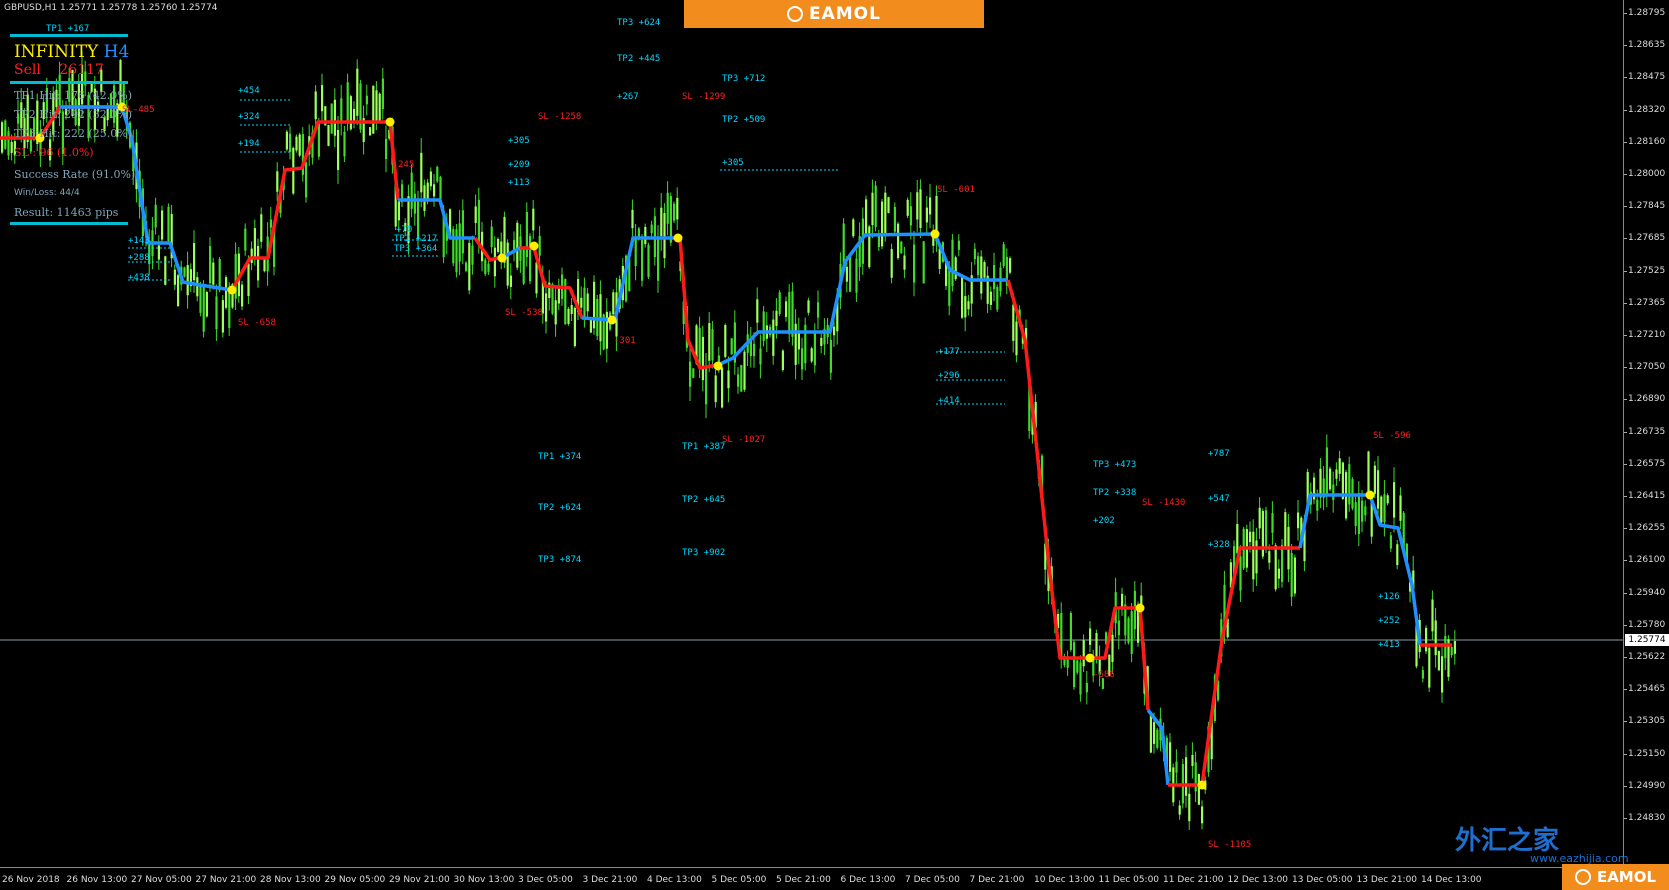  I want to click on trade-label: SL -538, so click(524, 313).